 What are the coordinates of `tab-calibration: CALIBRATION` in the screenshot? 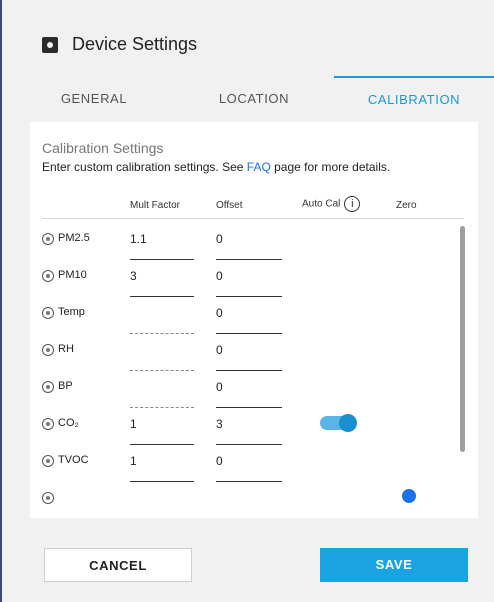 It's located at (414, 99).